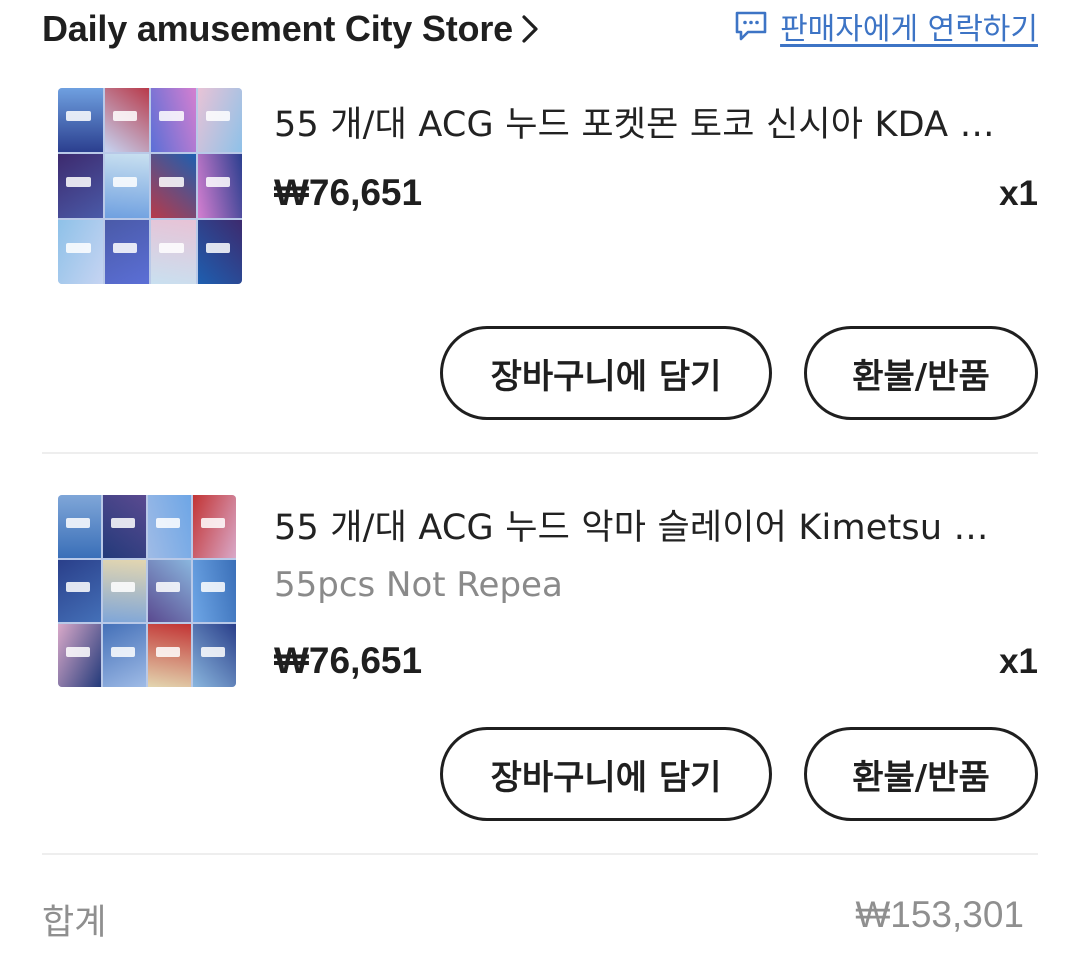 The width and height of the screenshot is (1080, 961). I want to click on store-link: Daily amusement City Store, so click(291, 29).